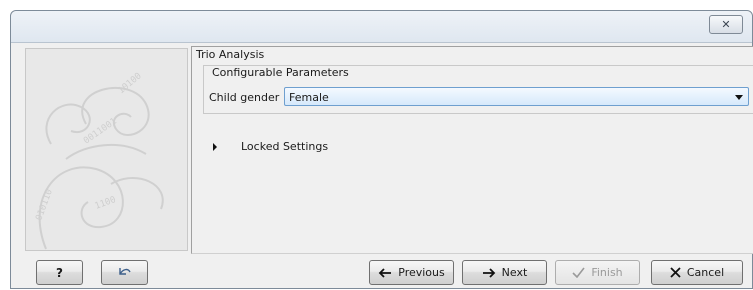 The image size is (753, 290). I want to click on close-button: ✕, so click(726, 24).